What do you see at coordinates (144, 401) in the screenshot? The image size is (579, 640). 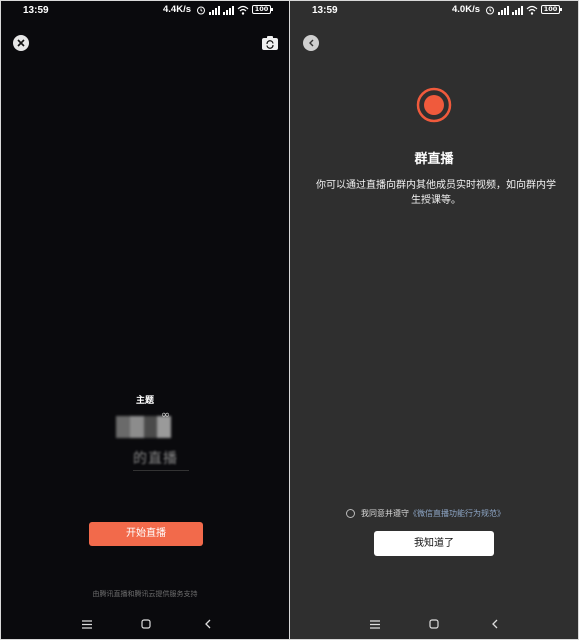 I see `topic-label: 主题` at bounding box center [144, 401].